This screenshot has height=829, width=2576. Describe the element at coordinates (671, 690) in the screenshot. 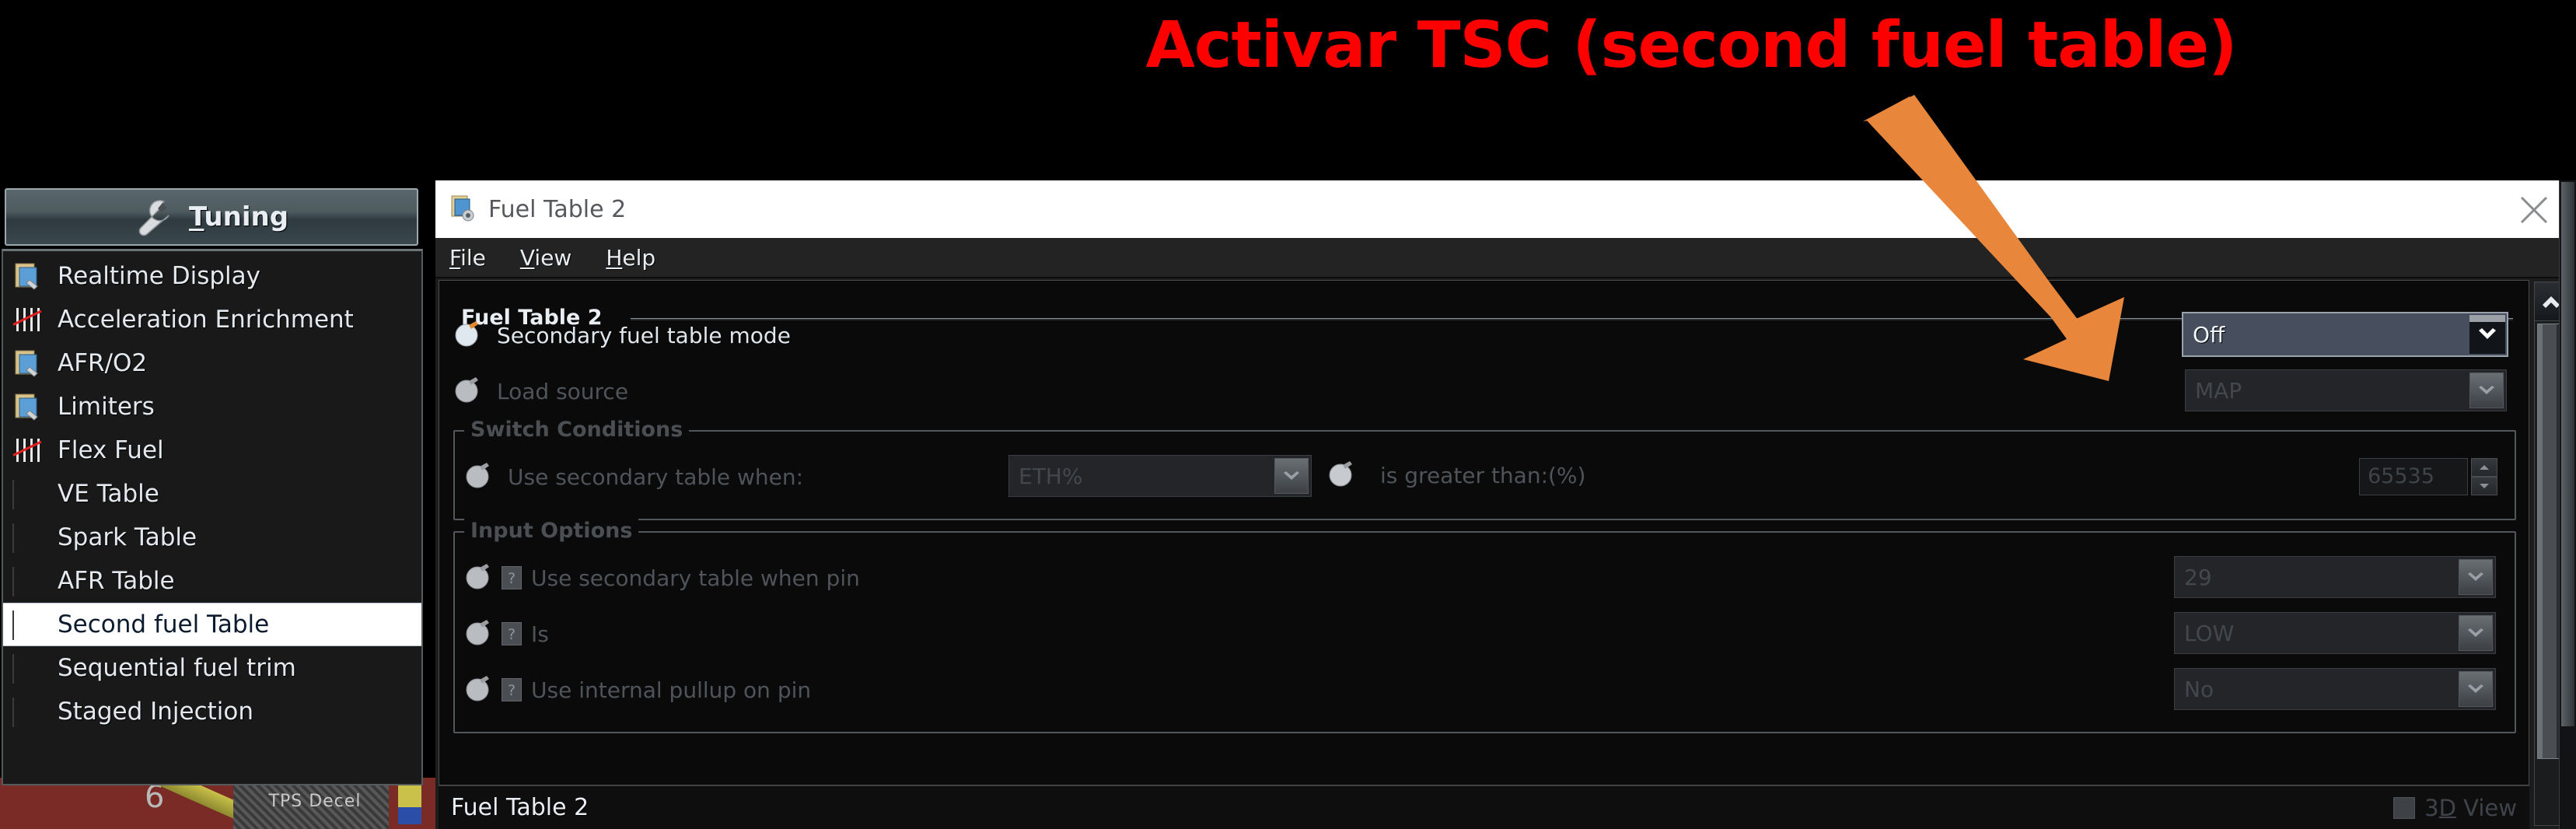

I see `label-use-internal-pullup-on-pin: Use internal pullup on pin` at that location.